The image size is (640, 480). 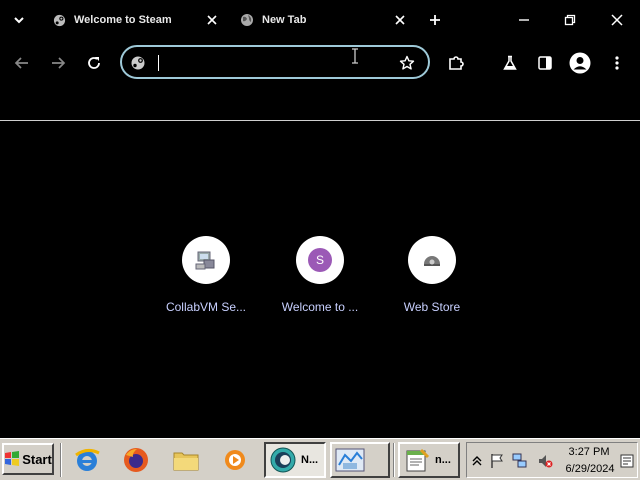 I want to click on tab-strip: Welcome to Steam New Tab, so click(x=320, y=20).